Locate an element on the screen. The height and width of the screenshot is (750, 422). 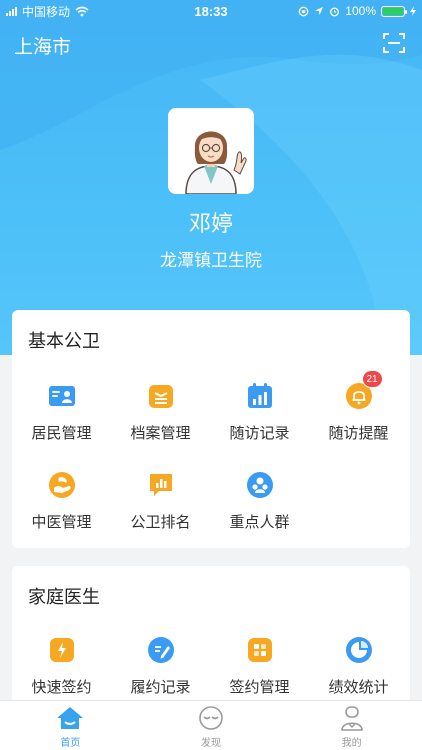
grid-item-sign-management: 签约管理 is located at coordinates (259, 666).